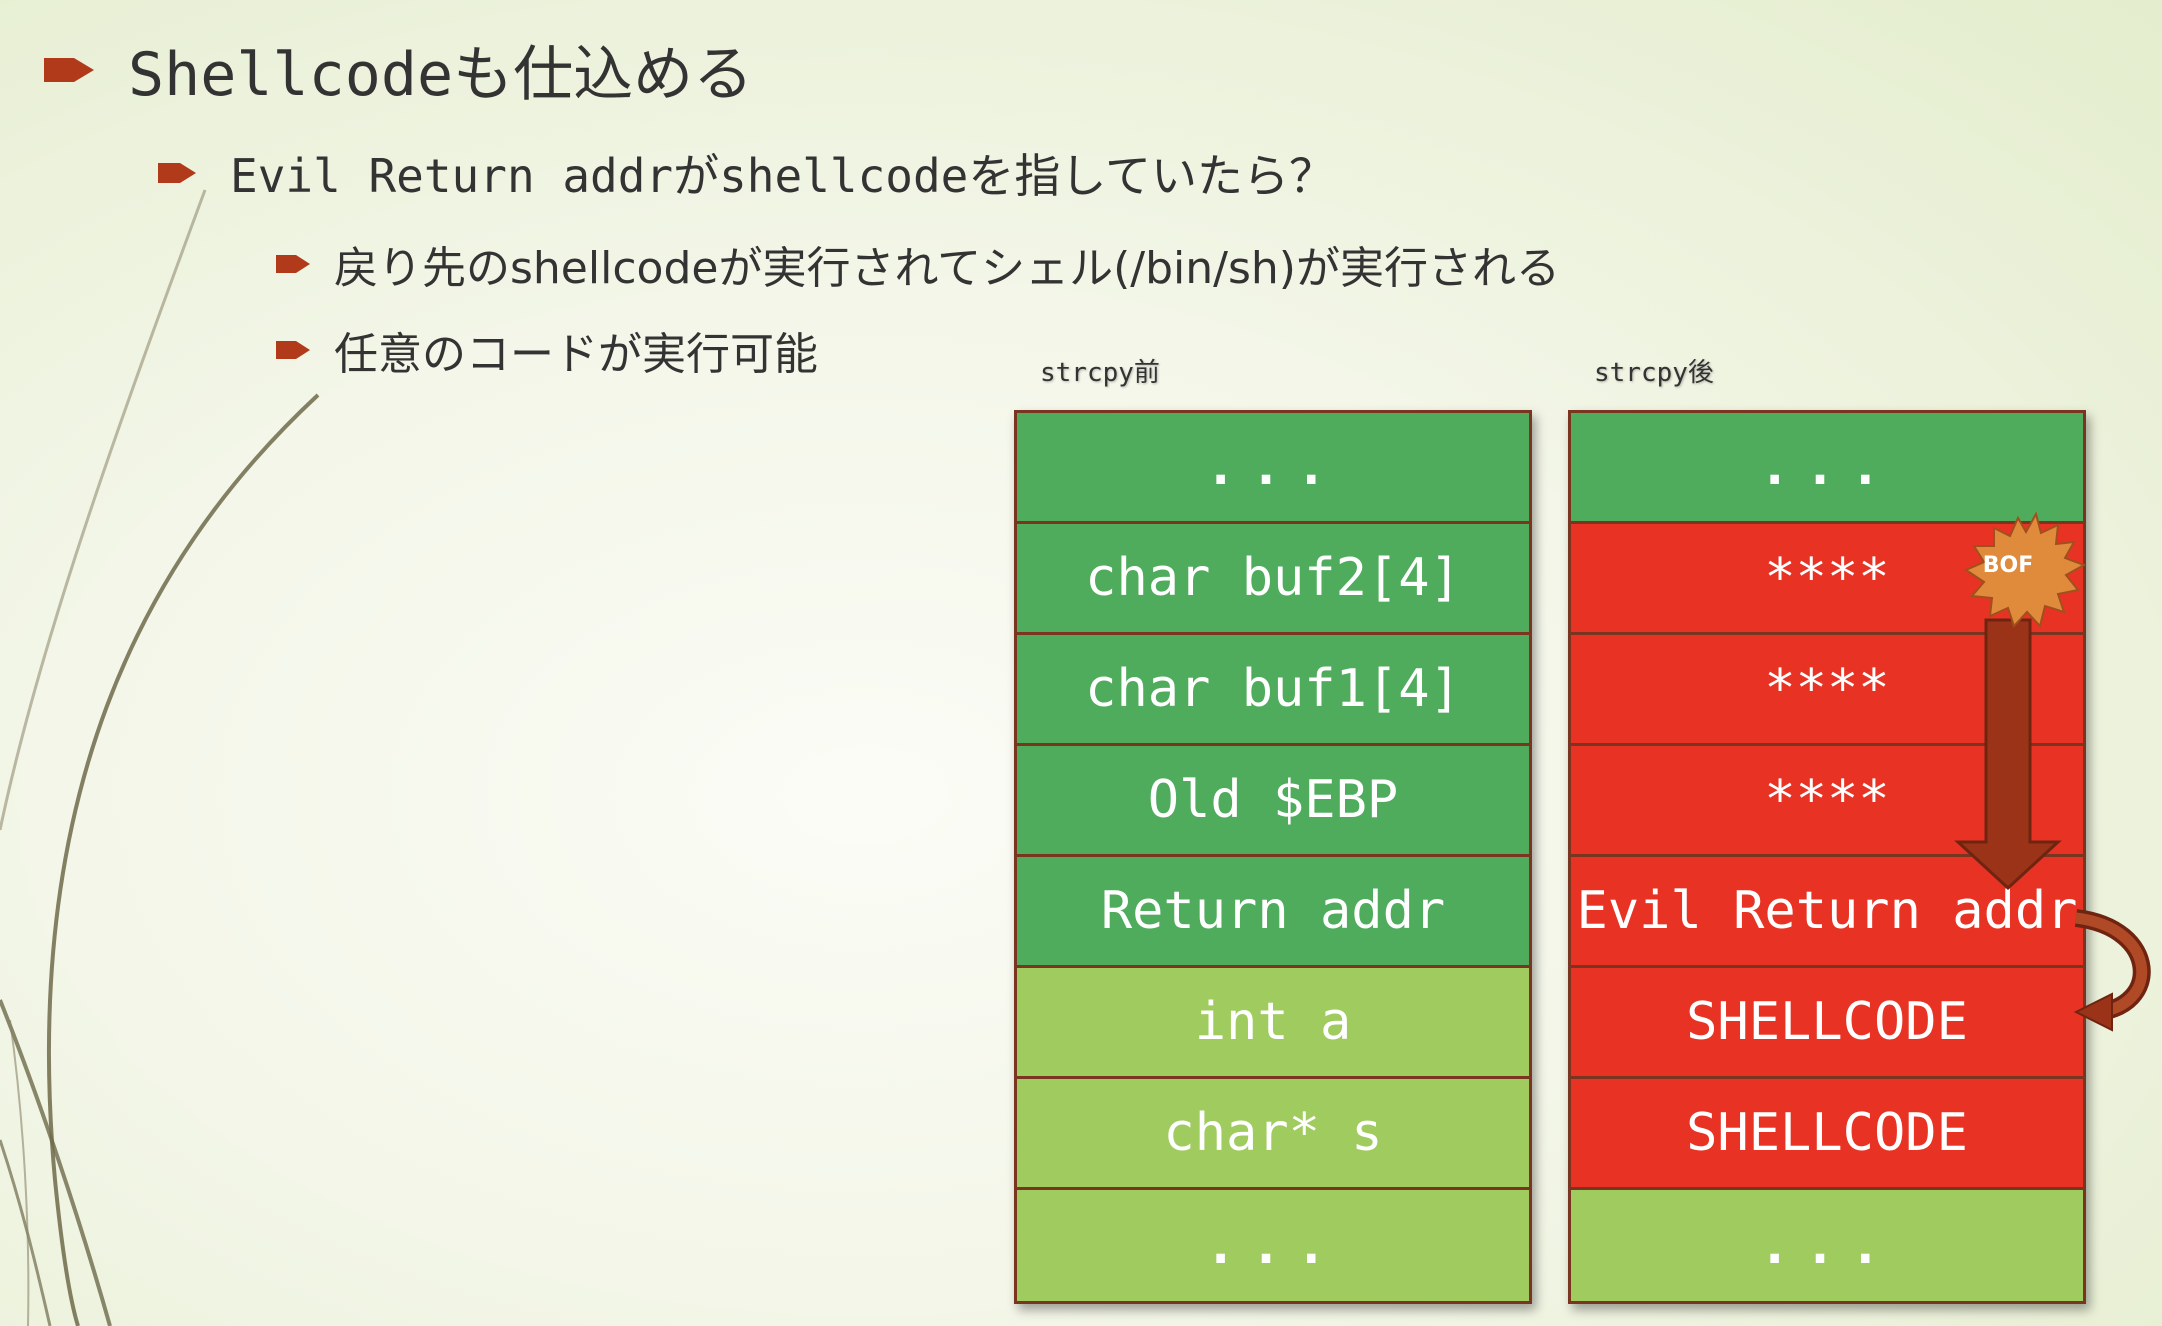 This screenshot has width=2162, height=1326. What do you see at coordinates (1273, 1023) in the screenshot?
I see `stack-cell-int-a: int a` at bounding box center [1273, 1023].